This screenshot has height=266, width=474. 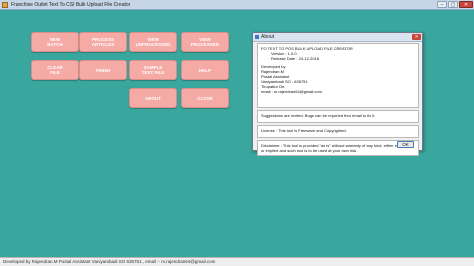 What do you see at coordinates (55, 42) in the screenshot?
I see `new-batch-button: NEW BATCH` at bounding box center [55, 42].